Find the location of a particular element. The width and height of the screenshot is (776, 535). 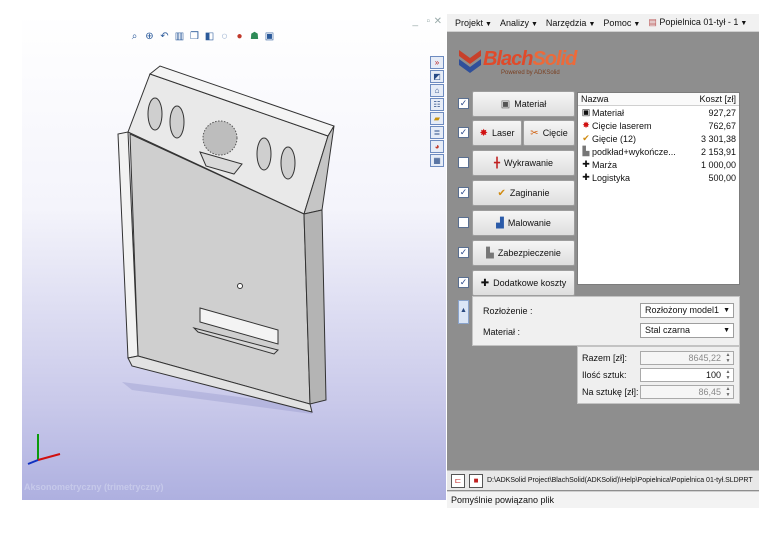

collapse-toggle-button: ▲ is located at coordinates (463, 312).